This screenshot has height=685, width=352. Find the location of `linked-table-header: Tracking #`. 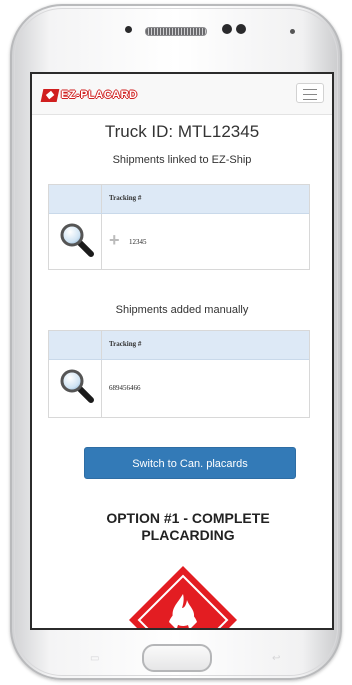

linked-table-header: Tracking # is located at coordinates (179, 199).